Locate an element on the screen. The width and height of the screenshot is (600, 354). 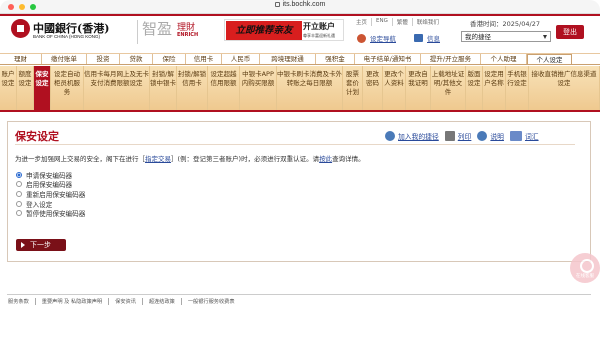
intro-part-b: ］(例：登记第三者账户)时，必须进行双重认证。请 is located at coordinates (245, 159).